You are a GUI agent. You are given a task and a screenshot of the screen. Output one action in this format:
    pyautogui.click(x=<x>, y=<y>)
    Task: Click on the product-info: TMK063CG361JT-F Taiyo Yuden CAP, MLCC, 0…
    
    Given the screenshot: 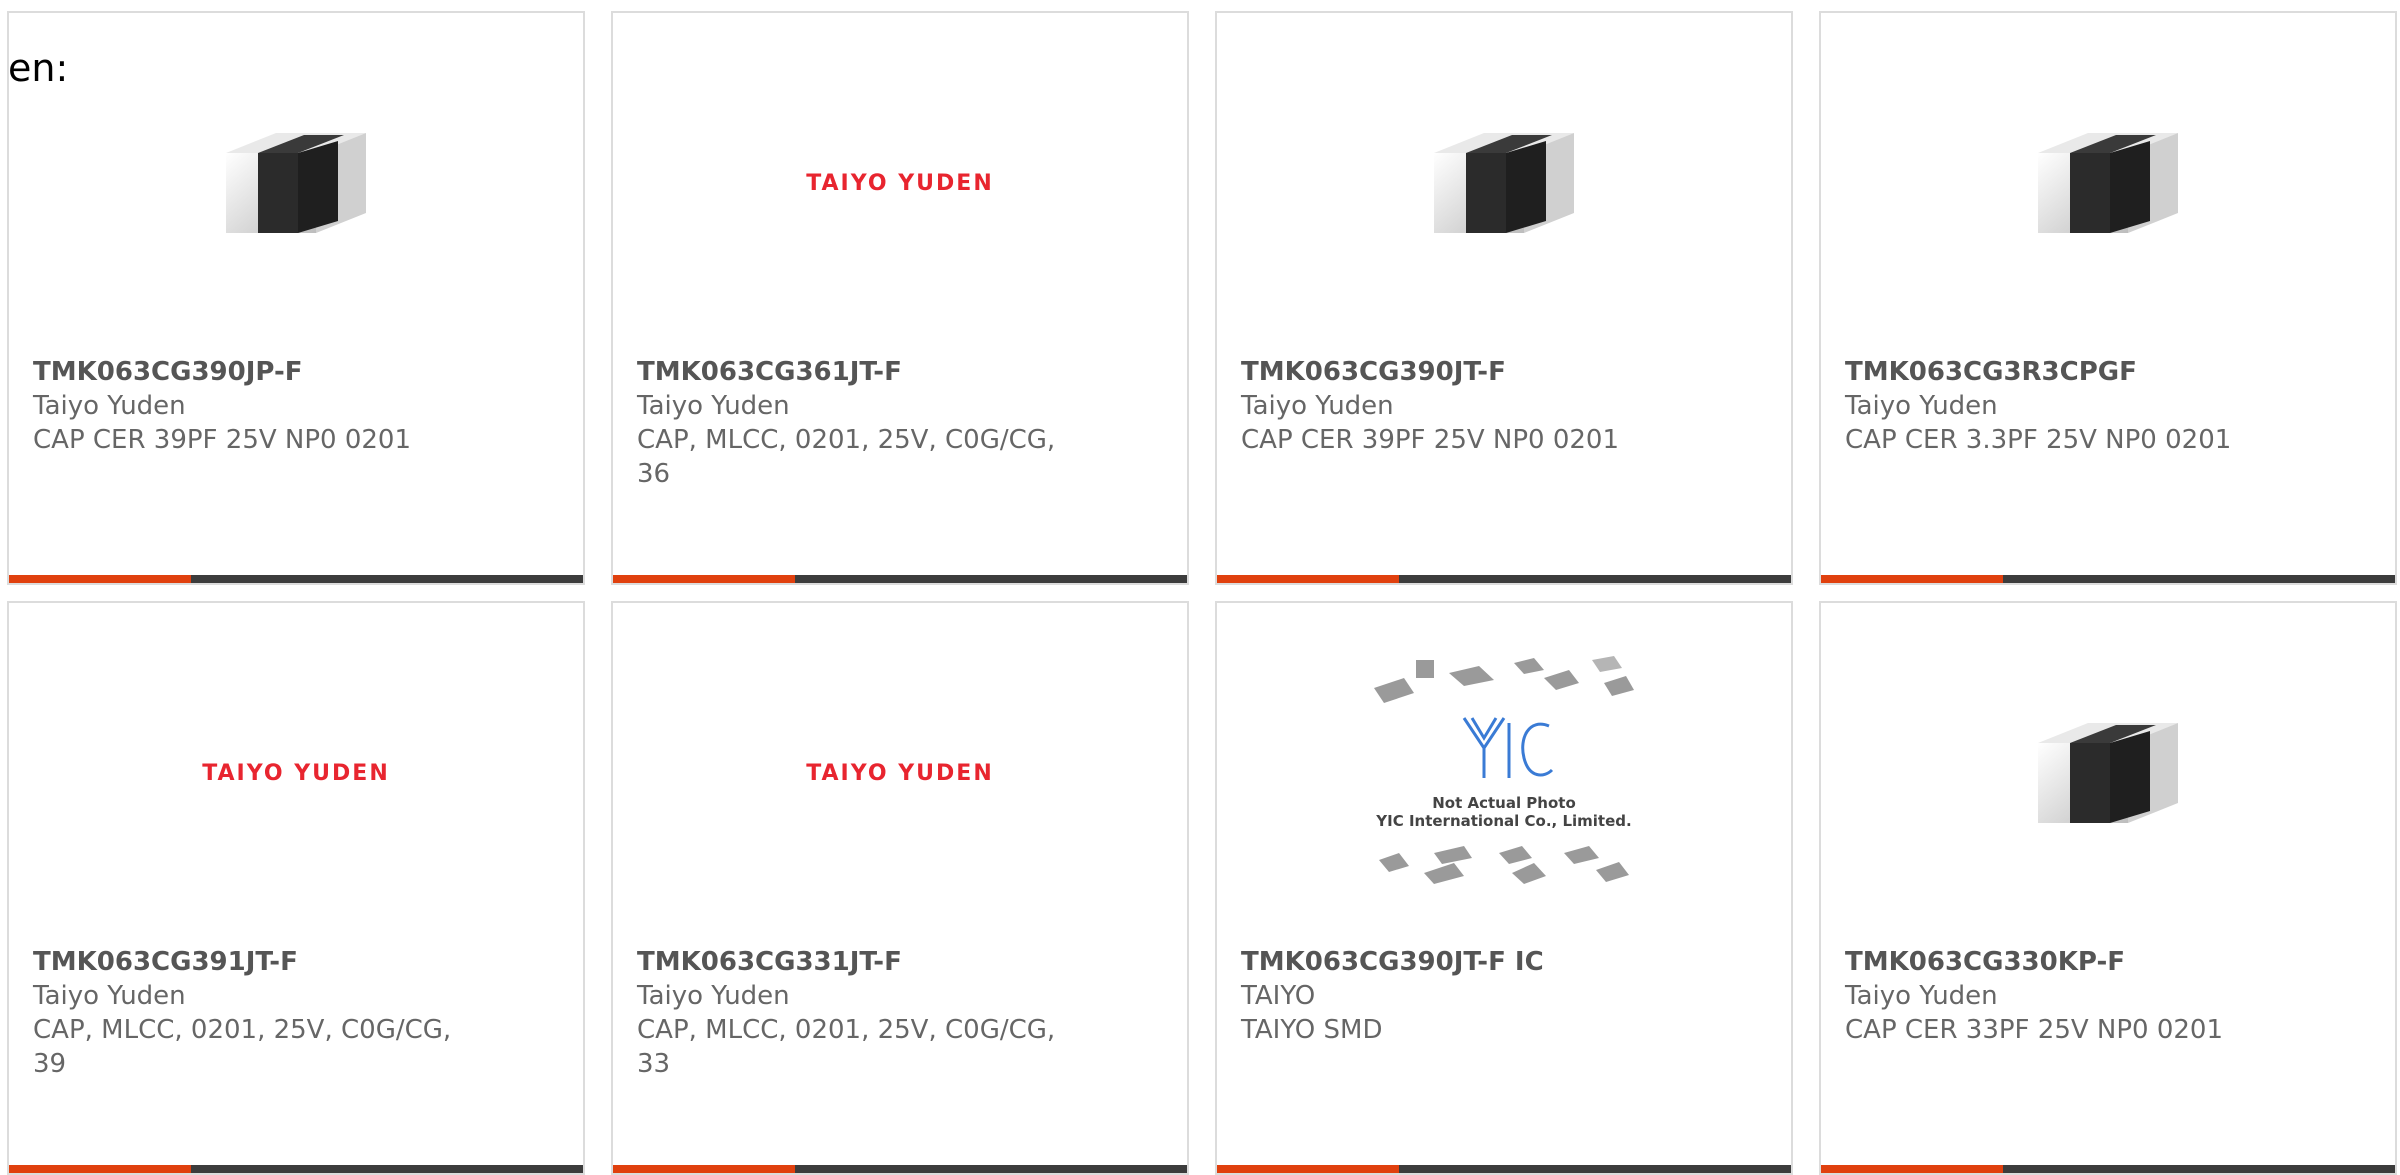 What is the action you would take?
    pyautogui.click(x=852, y=423)
    